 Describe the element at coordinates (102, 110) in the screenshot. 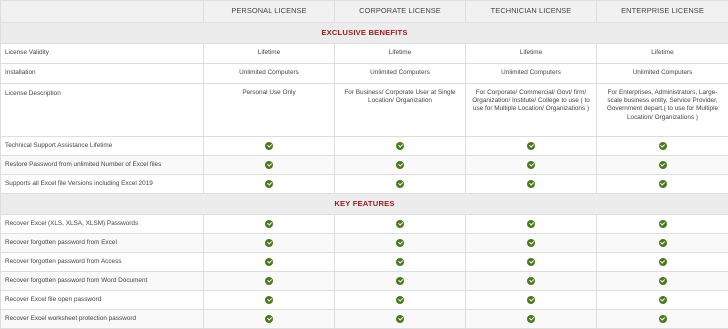

I see `row-label: License Description` at that location.